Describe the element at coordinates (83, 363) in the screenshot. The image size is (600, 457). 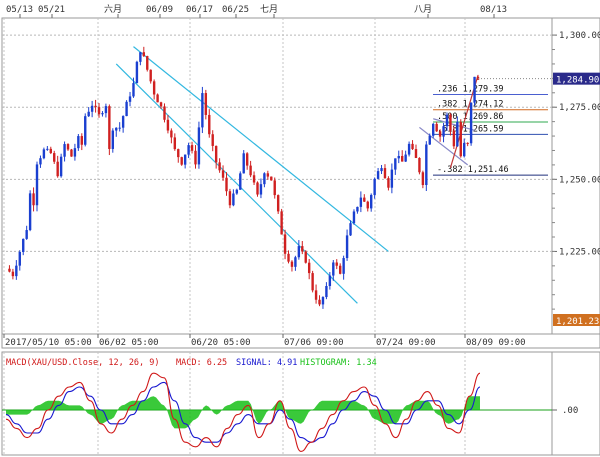
I see `macd-title: MACD(XAU/USD.Close, 12, 26, 9)` at that location.